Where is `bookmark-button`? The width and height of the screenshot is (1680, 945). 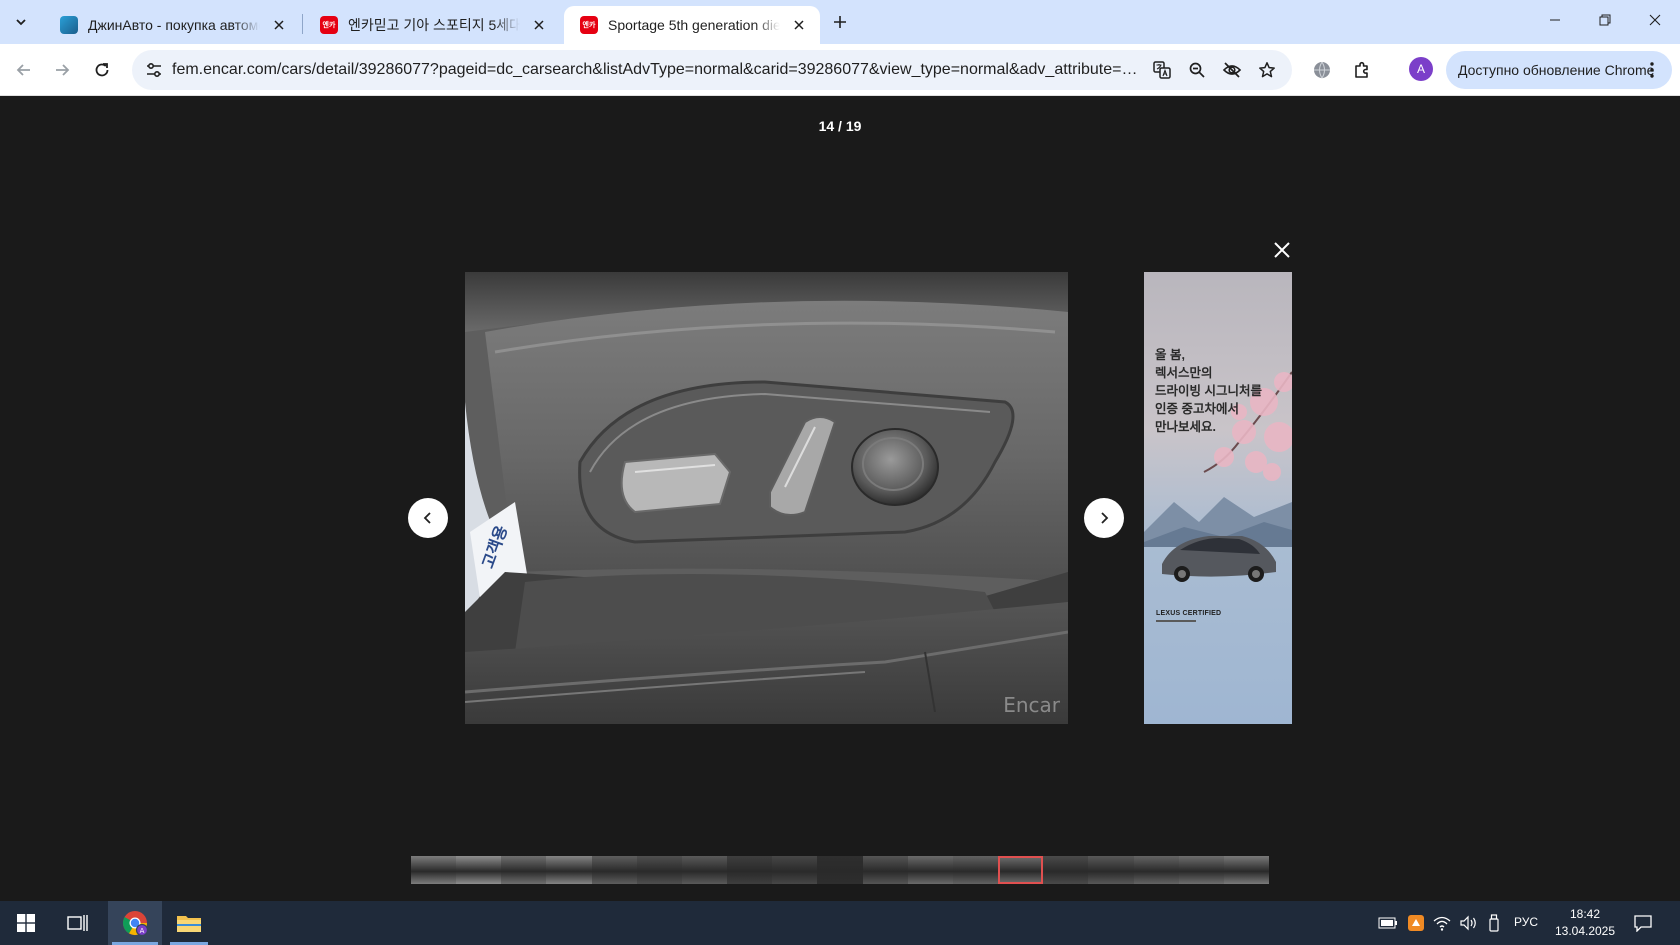 bookmark-button is located at coordinates (1267, 70).